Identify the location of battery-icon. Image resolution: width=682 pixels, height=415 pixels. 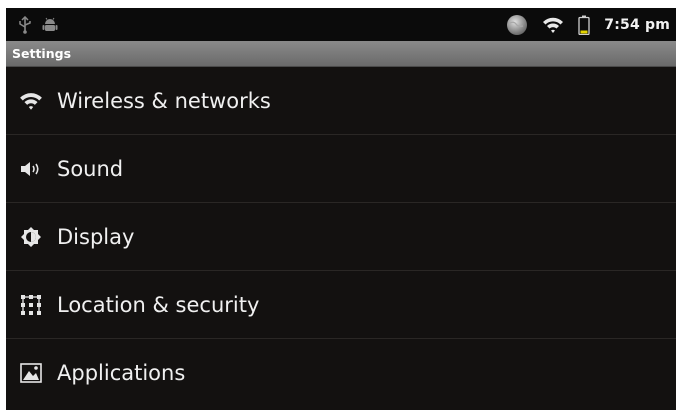
(584, 25).